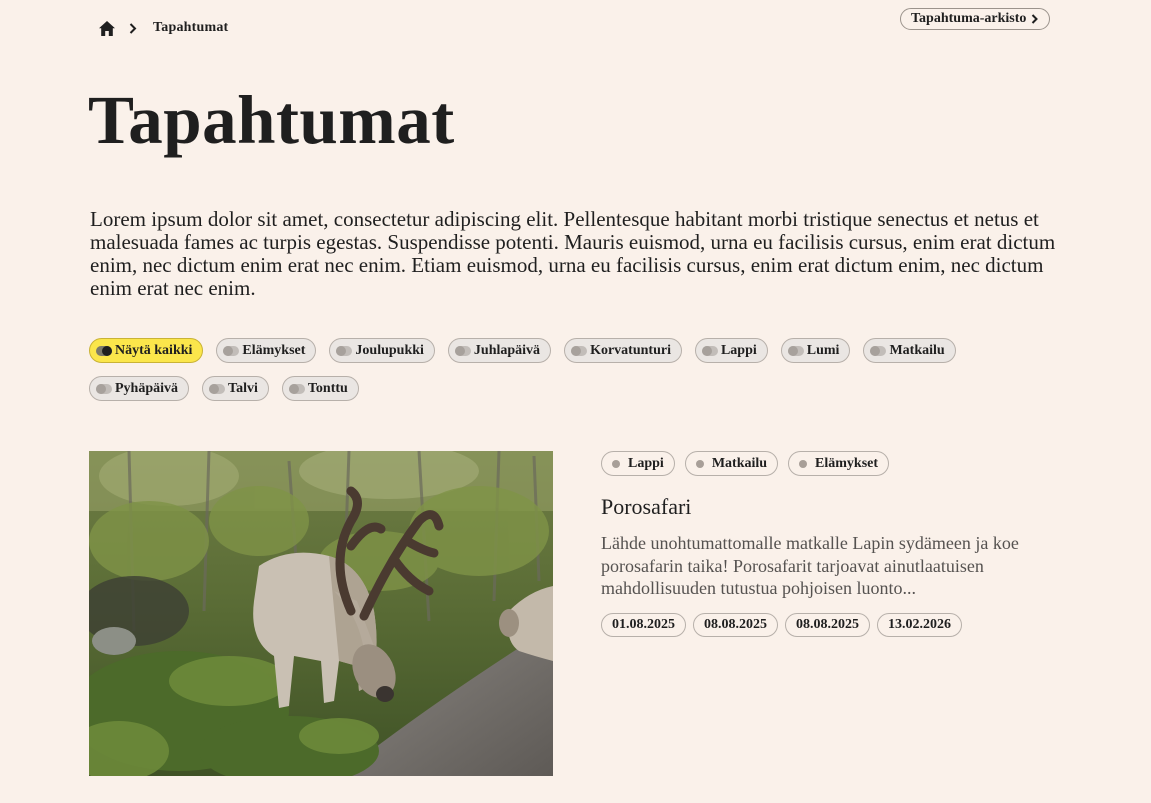 The image size is (1151, 803). Describe the element at coordinates (507, 350) in the screenshot. I see `filter-chip-label: Juhlapäivä` at that location.